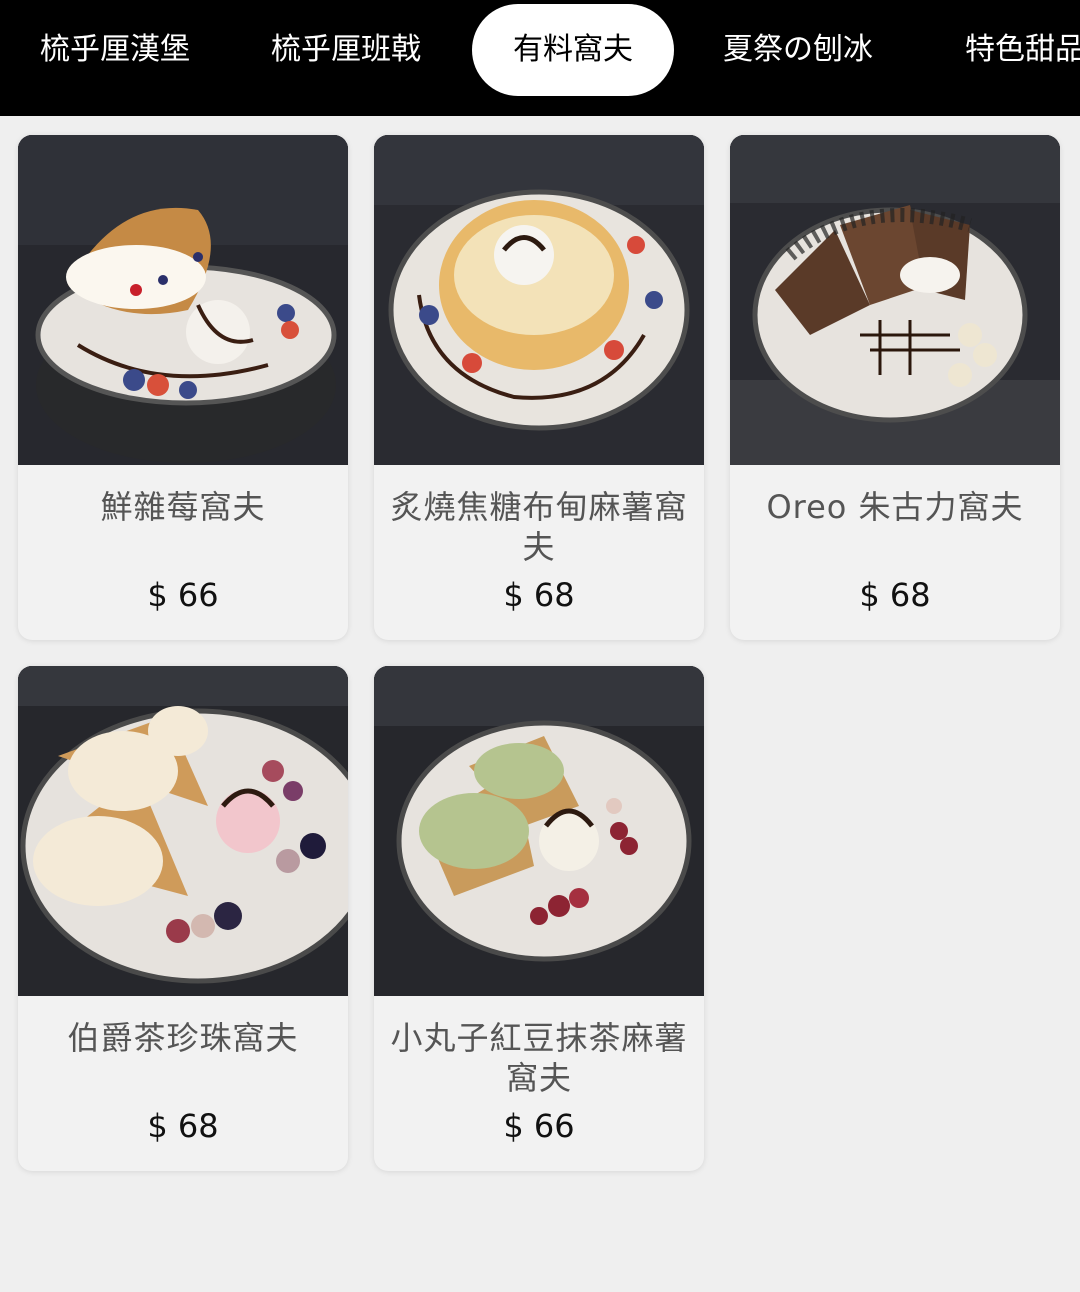 This screenshot has height=1292, width=1080. Describe the element at coordinates (573, 50) in the screenshot. I see `tab-waffles: 有料窩夫` at that location.